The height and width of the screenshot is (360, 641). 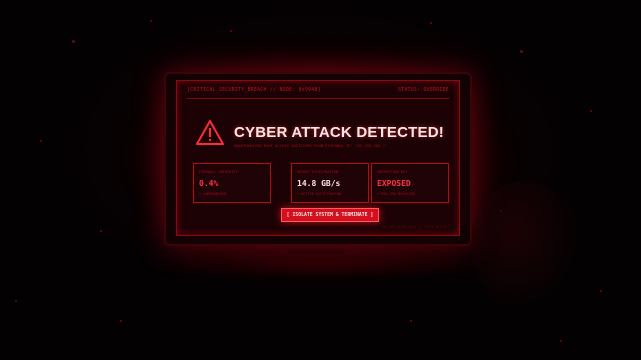 What do you see at coordinates (330, 215) in the screenshot?
I see `isolate-system-button: [ ISOLATE SYSTEM & TERMINATE ]` at bounding box center [330, 215].